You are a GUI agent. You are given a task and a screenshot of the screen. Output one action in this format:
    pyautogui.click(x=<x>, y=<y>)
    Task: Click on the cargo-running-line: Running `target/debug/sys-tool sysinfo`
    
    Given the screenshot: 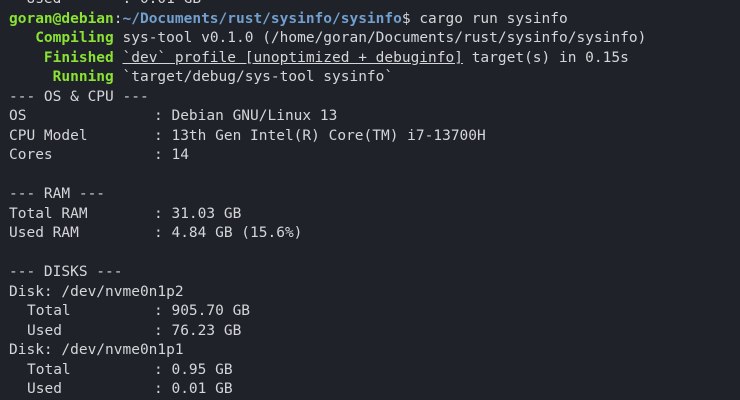 What is the action you would take?
    pyautogui.click(x=374, y=78)
    